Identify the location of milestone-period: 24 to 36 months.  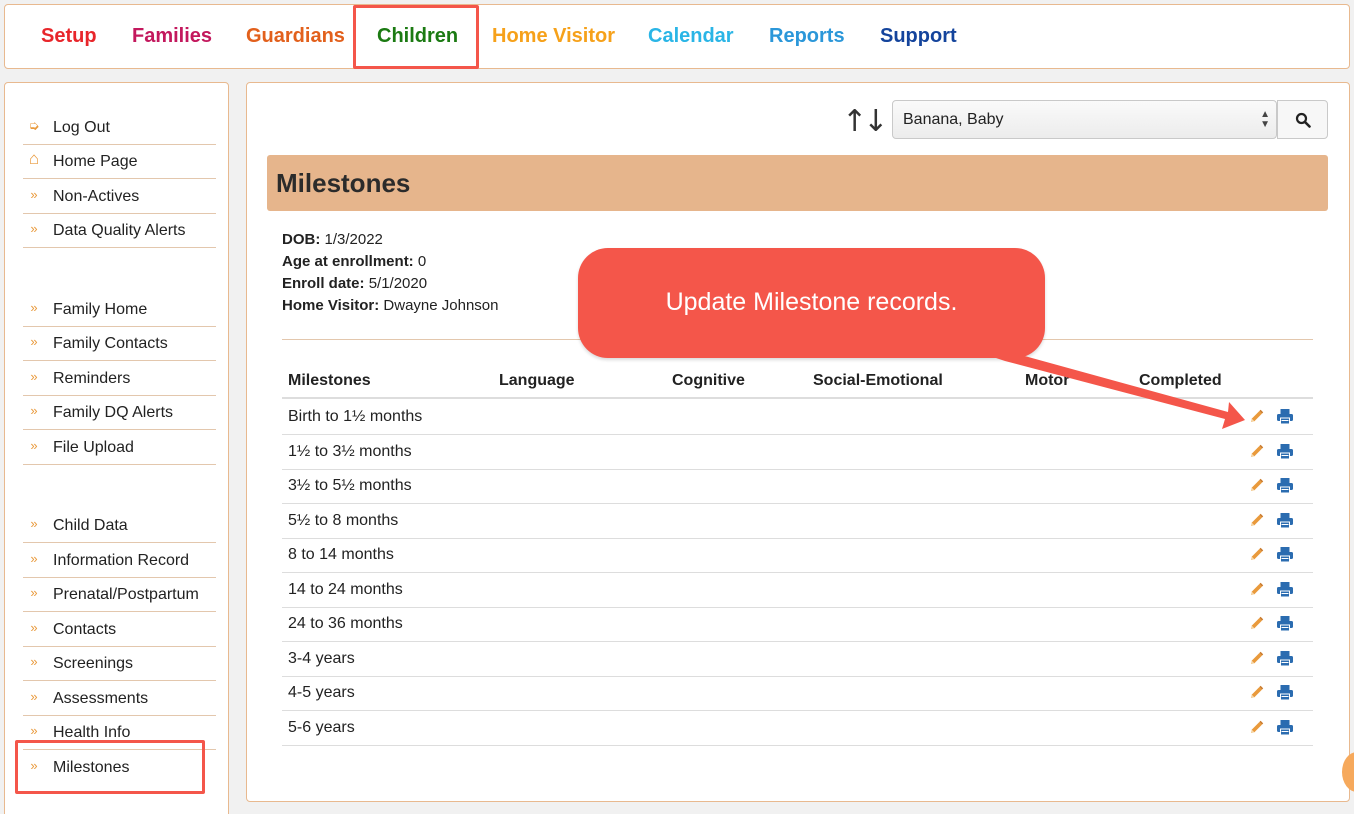
(345, 623).